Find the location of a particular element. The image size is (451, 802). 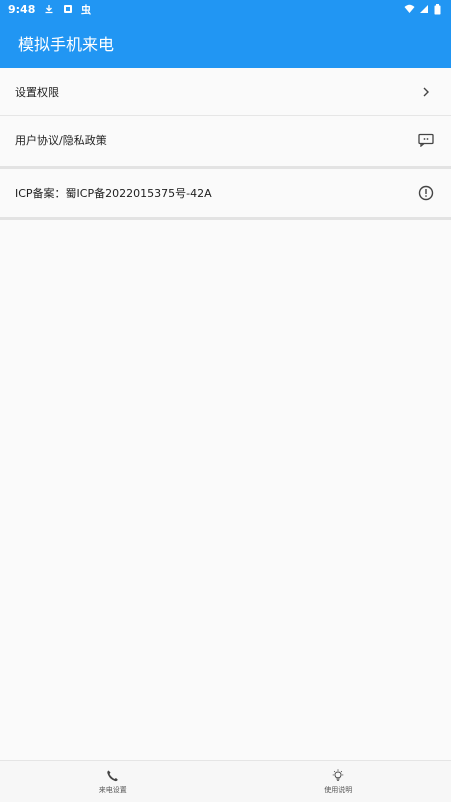

icp-item: ICP备案：蜀ICP备2022015375号-42A is located at coordinates (225, 193).